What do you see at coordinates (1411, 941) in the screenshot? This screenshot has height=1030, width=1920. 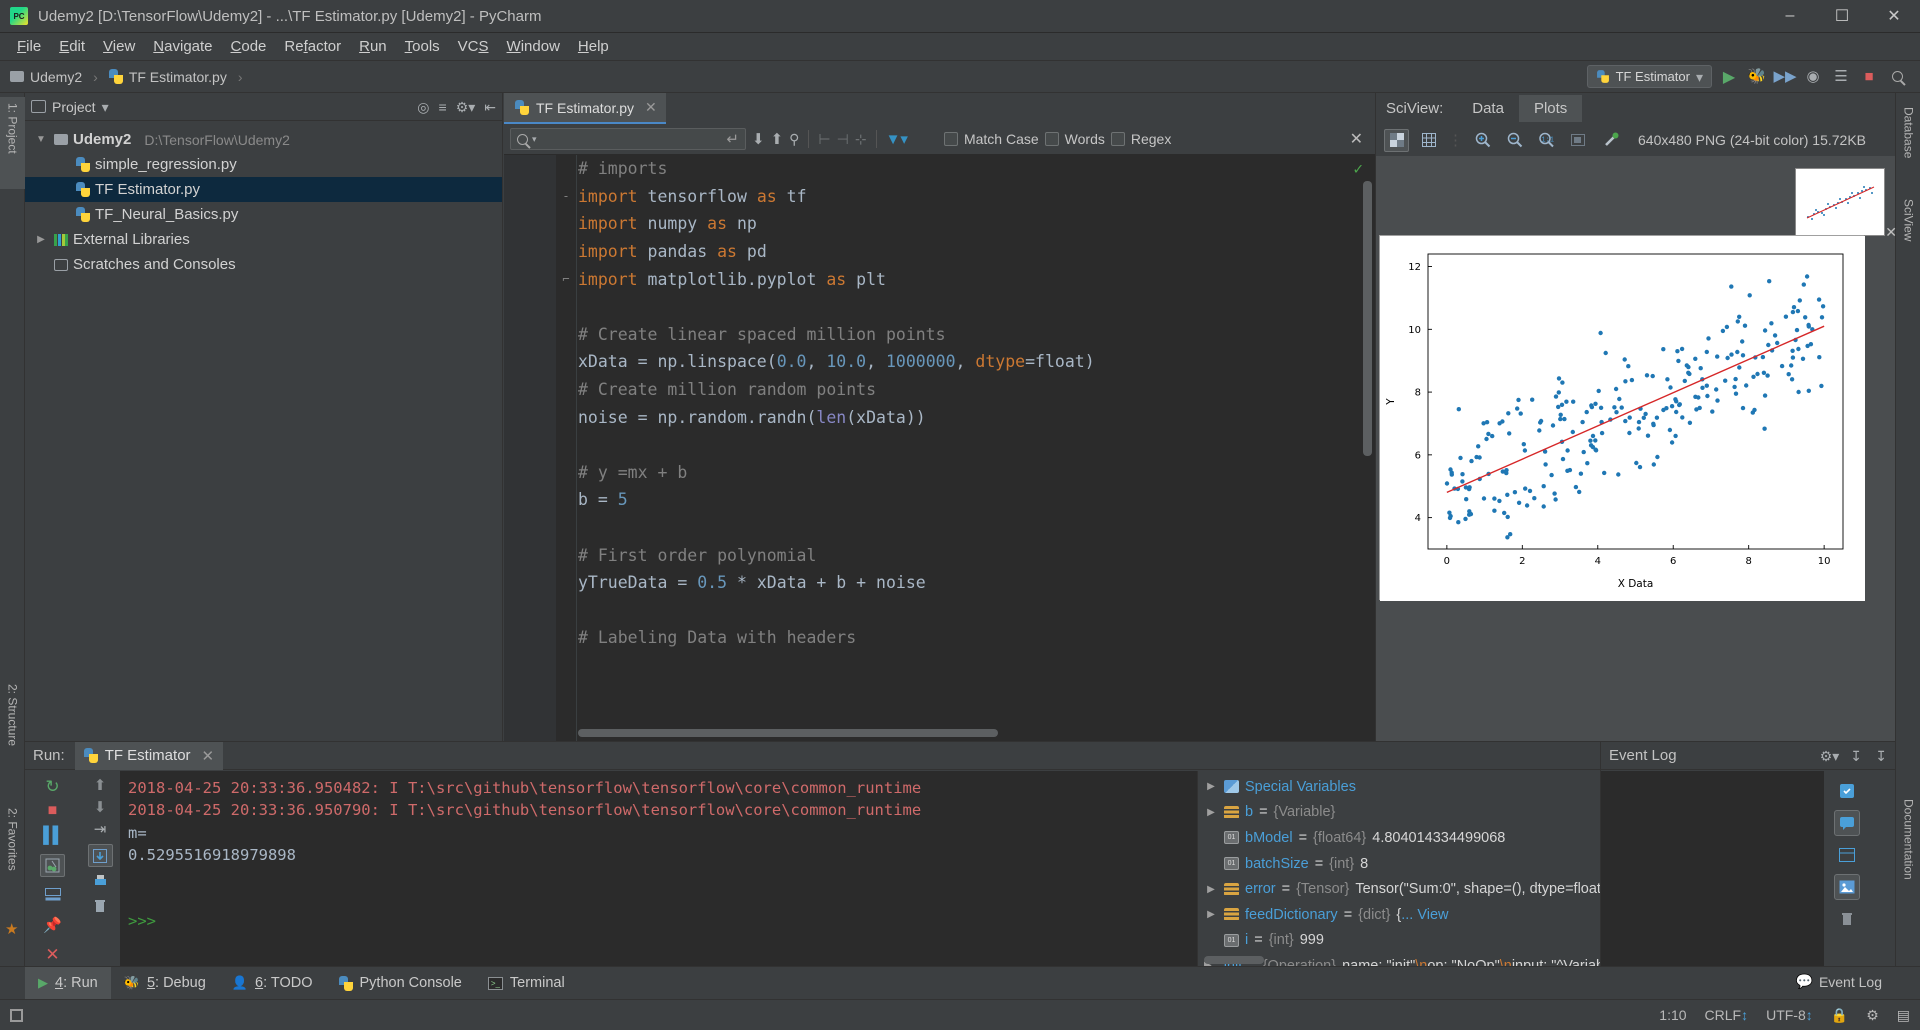 I see `variable-row: 01 i = {int} 999` at bounding box center [1411, 941].